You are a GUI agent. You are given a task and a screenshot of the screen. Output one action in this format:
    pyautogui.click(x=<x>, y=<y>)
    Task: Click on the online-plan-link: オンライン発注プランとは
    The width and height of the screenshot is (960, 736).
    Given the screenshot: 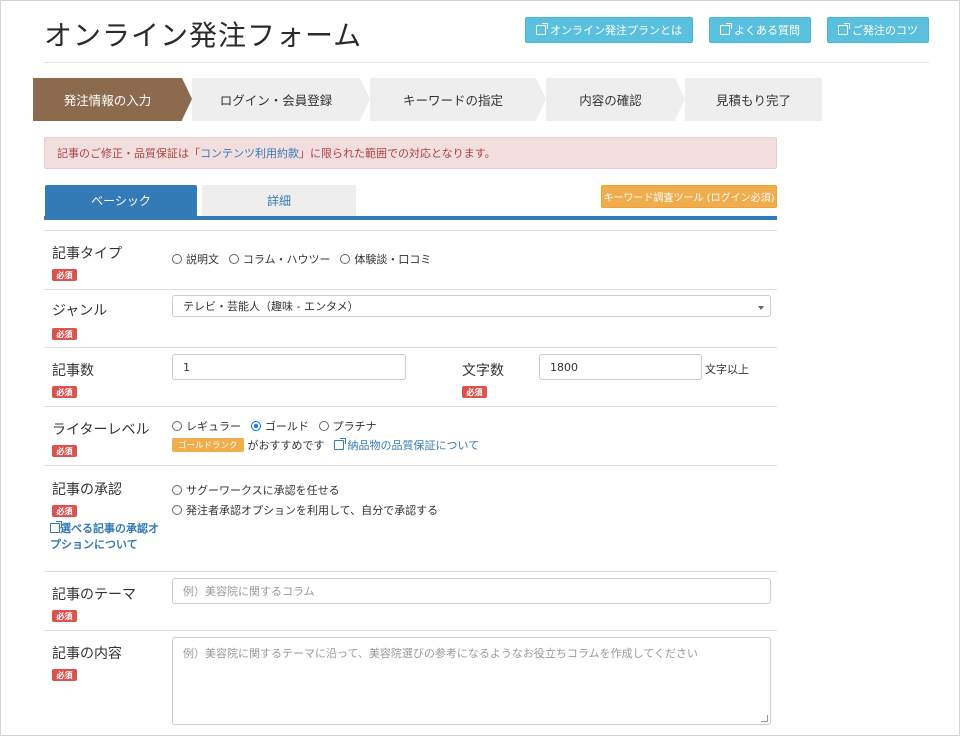 What is the action you would take?
    pyautogui.click(x=609, y=30)
    